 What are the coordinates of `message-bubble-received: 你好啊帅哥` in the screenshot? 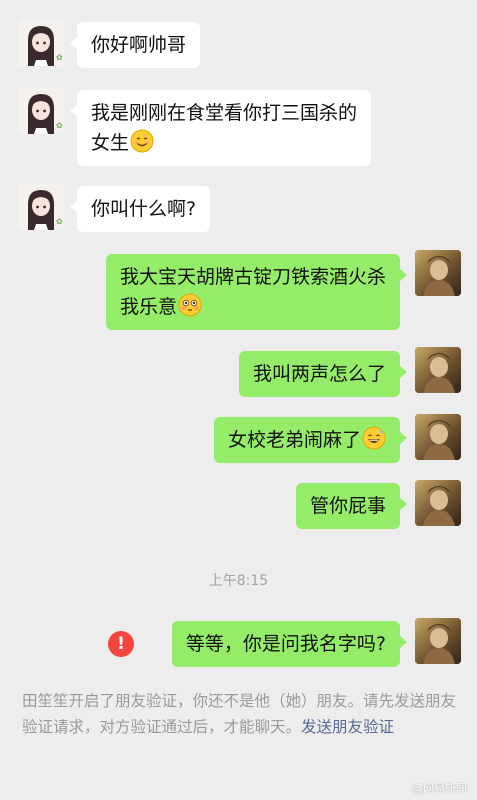 It's located at (135, 45).